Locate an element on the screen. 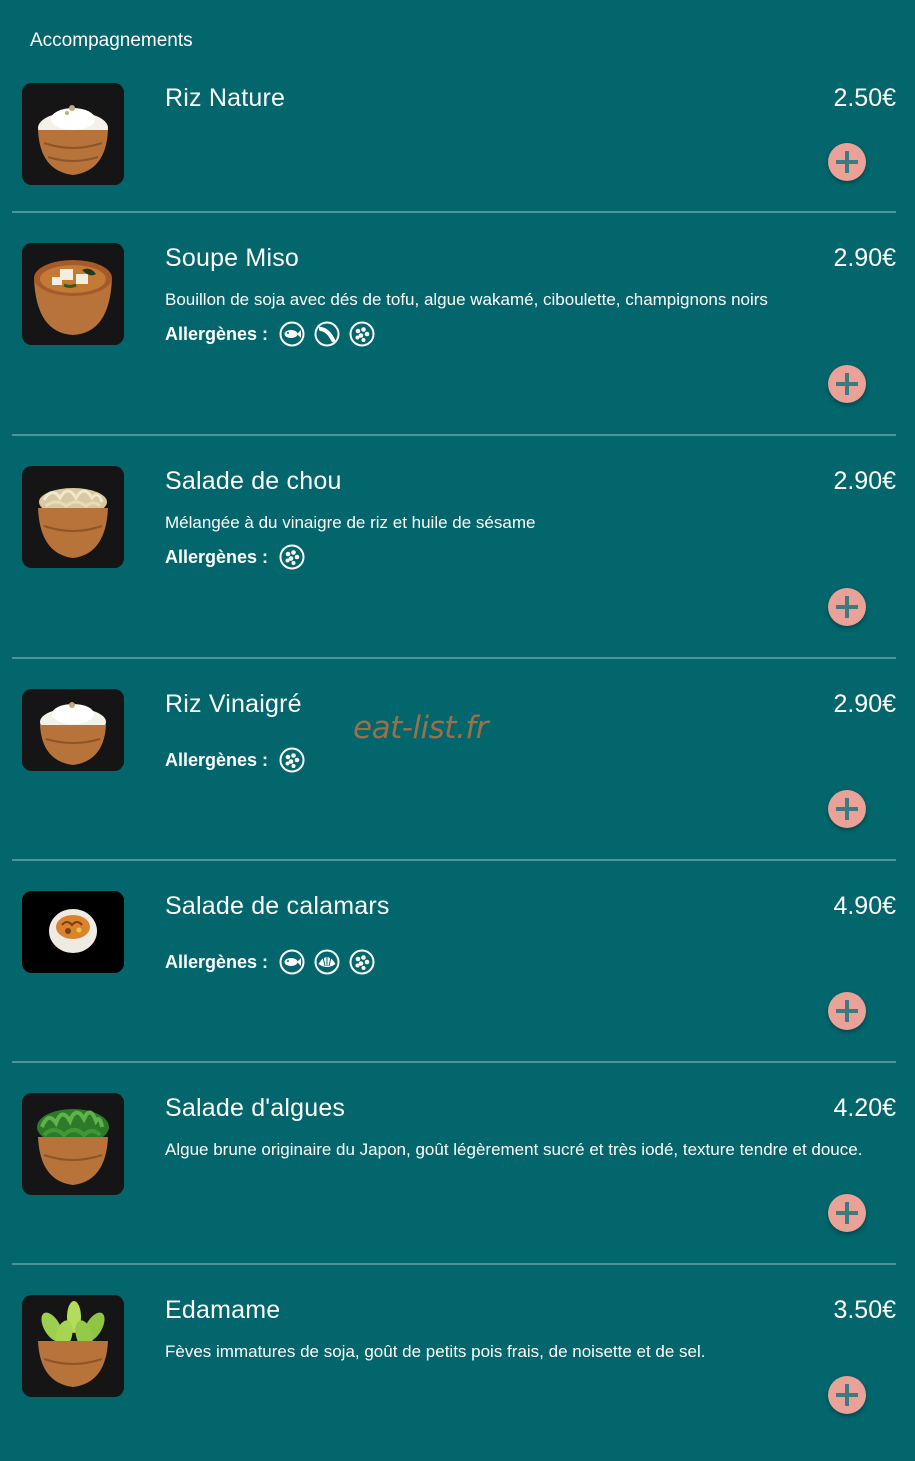 The width and height of the screenshot is (915, 1461). item-name: Riz Nature is located at coordinates (225, 98).